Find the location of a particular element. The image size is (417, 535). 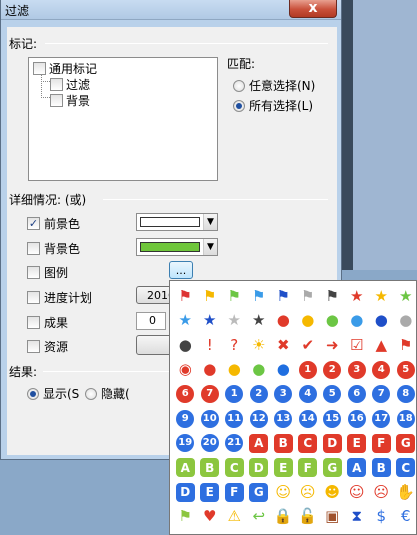

legend-icon: 1 is located at coordinates (308, 370).